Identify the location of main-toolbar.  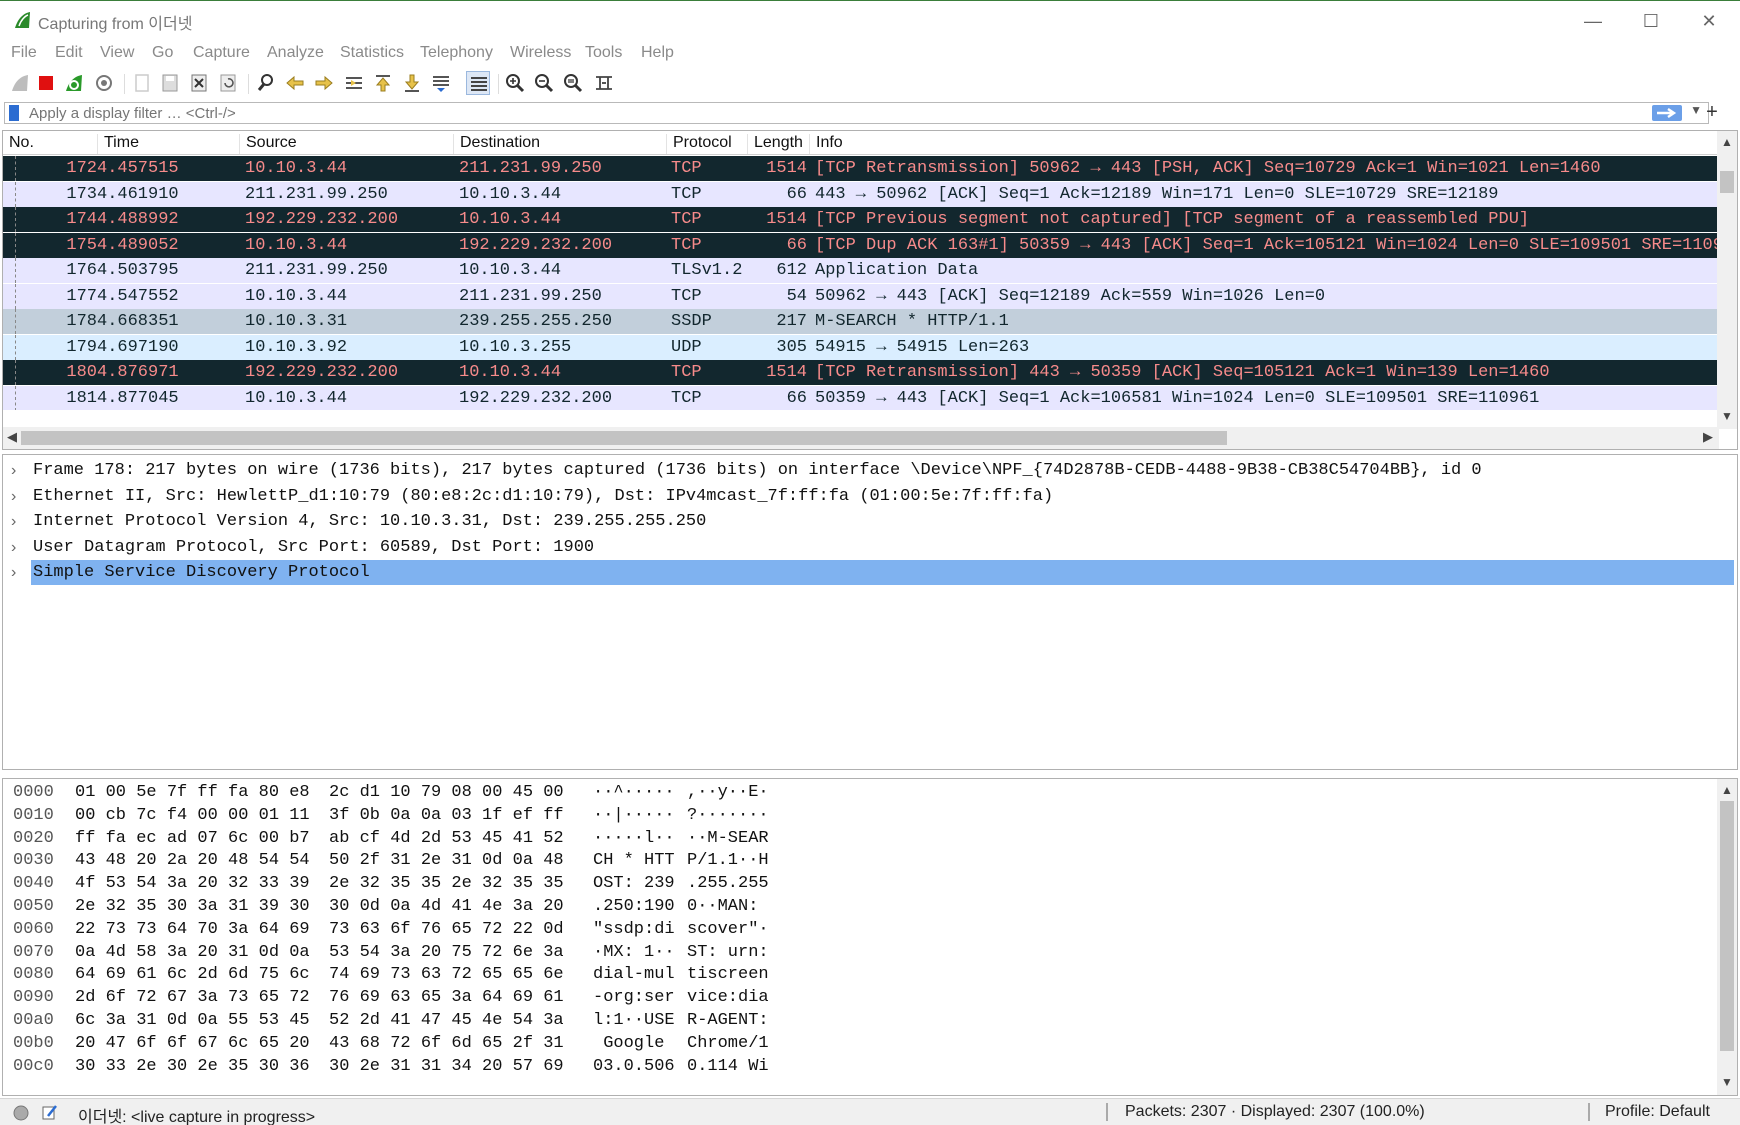
(870, 83).